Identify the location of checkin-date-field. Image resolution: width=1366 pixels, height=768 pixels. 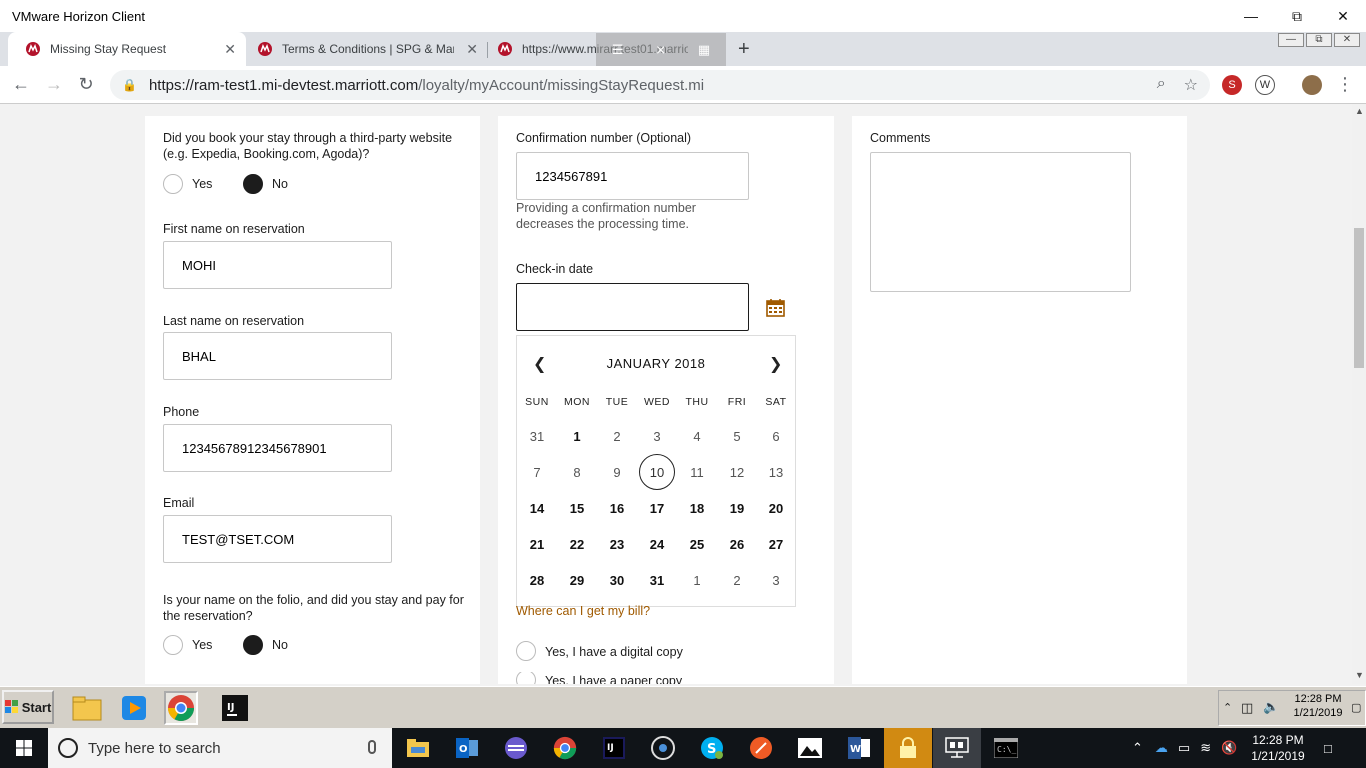
(632, 307).